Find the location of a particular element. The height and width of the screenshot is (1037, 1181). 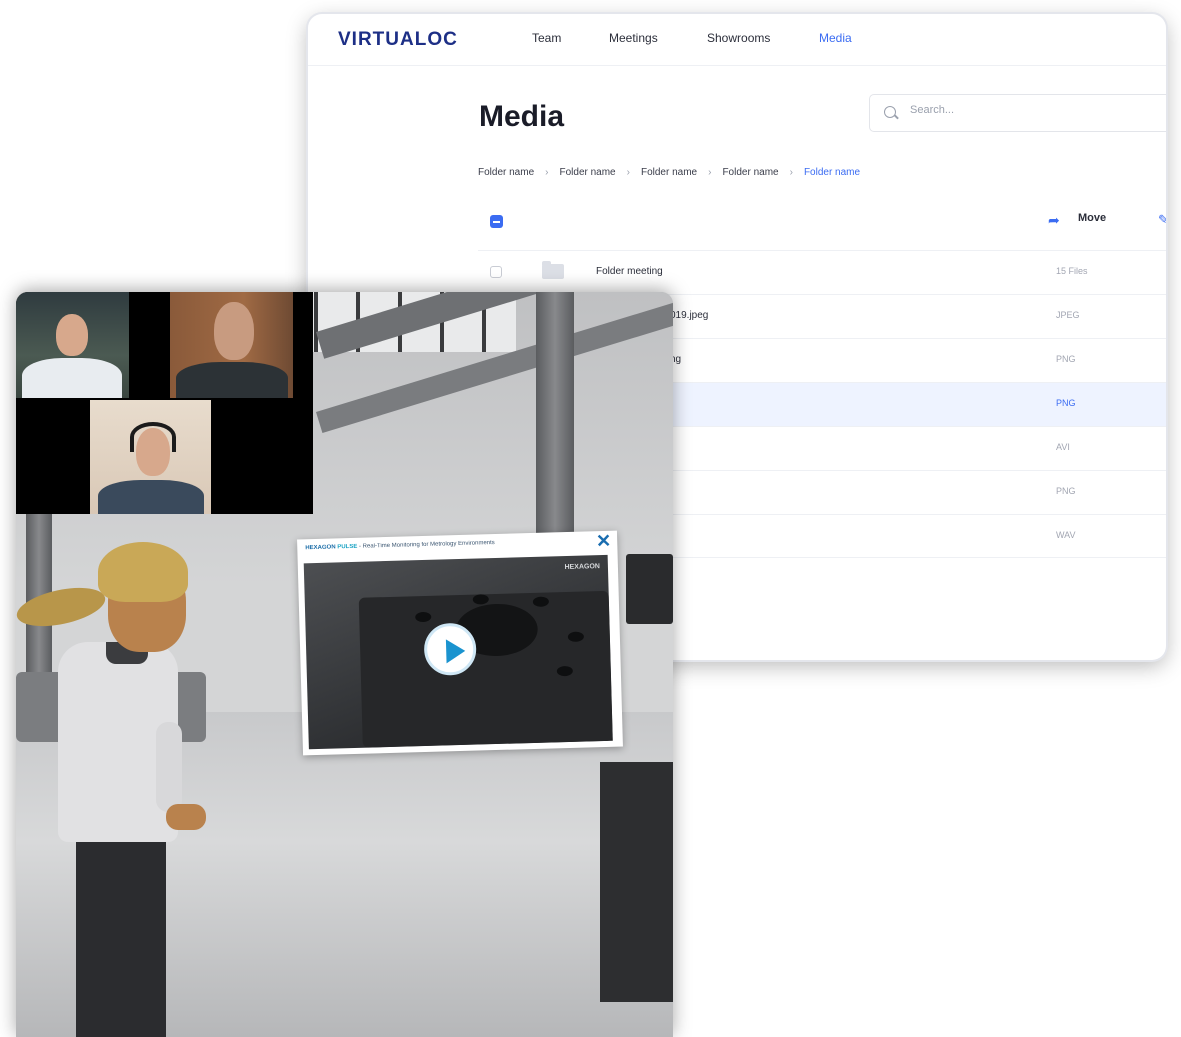

machine is located at coordinates (636, 882).